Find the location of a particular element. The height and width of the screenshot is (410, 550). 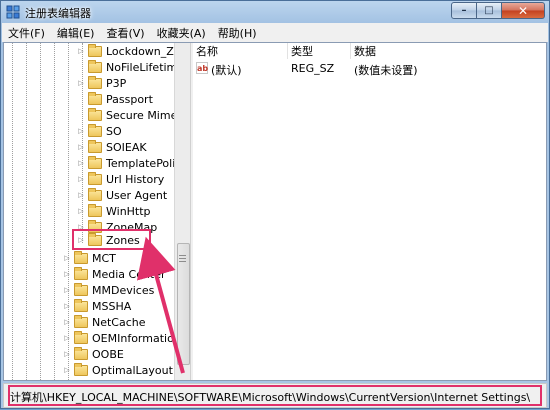

tree-item: ▷ Url History is located at coordinates (120, 179).